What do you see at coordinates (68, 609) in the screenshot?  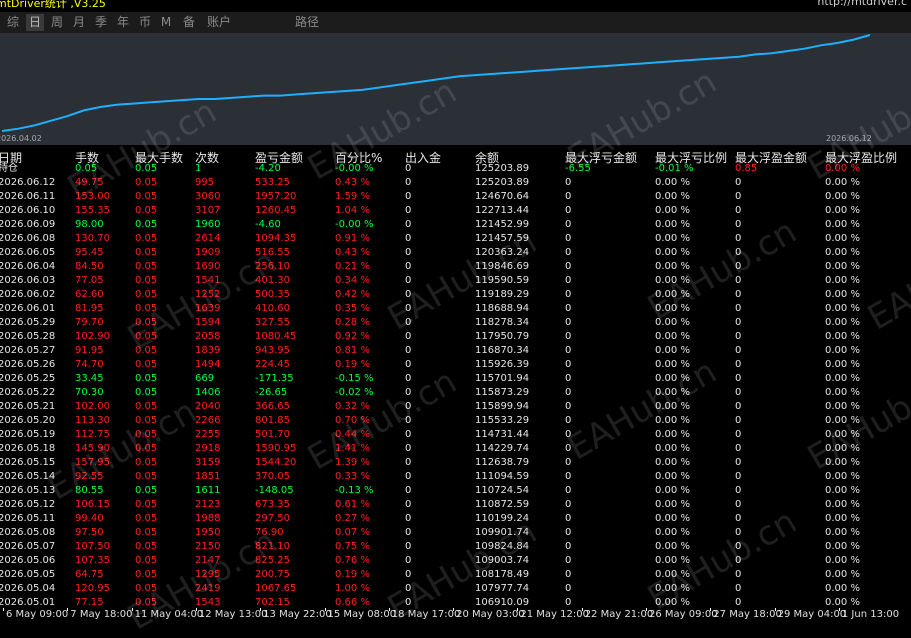 I see `time-tick-mark` at bounding box center [68, 609].